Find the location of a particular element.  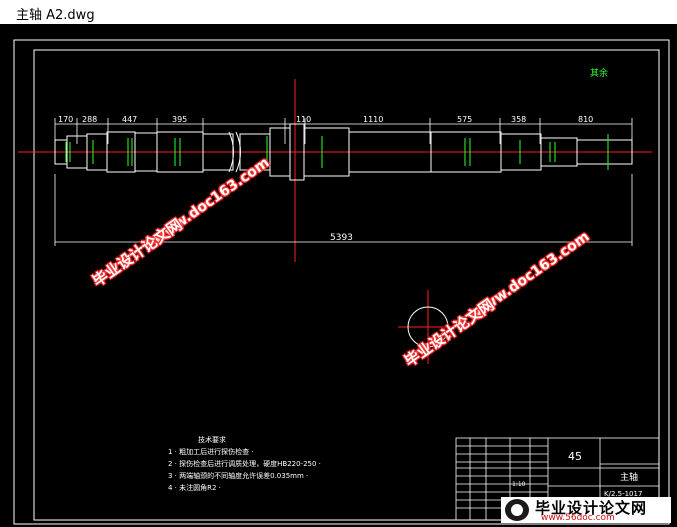

tb-scale: 1:10 is located at coordinates (519, 484).